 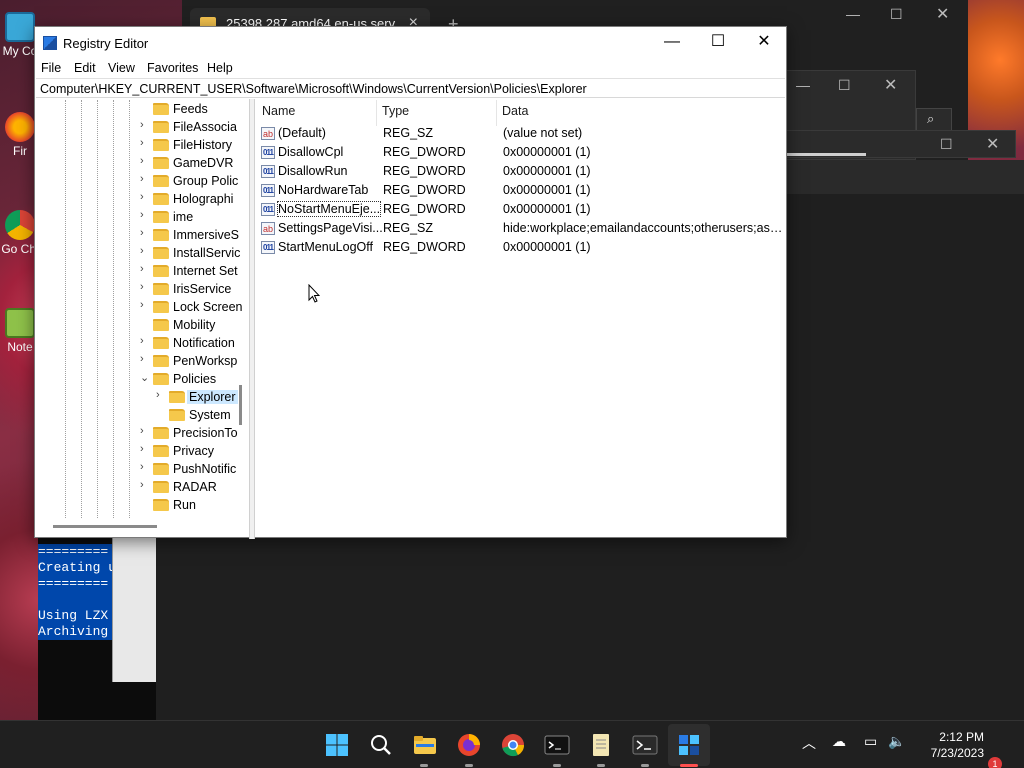 I want to click on column-header-data: Data, so click(x=515, y=111).